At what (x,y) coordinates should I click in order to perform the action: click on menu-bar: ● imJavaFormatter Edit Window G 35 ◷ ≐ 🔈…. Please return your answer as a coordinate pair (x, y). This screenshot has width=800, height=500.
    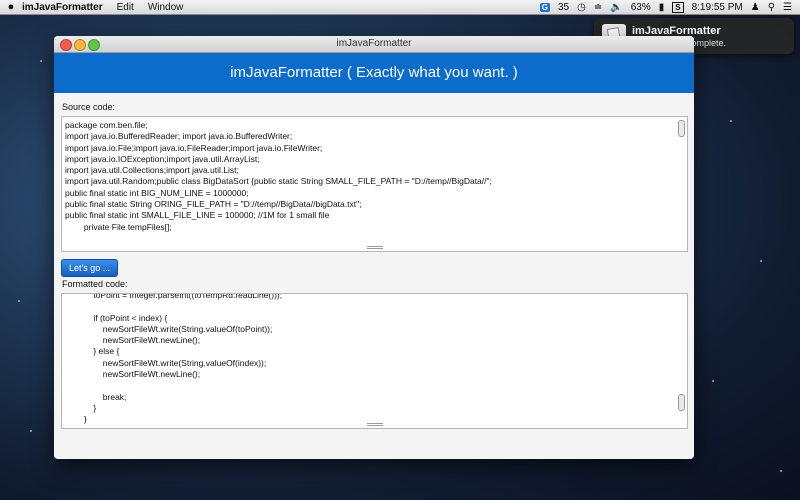
    Looking at the image, I should click on (400, 7).